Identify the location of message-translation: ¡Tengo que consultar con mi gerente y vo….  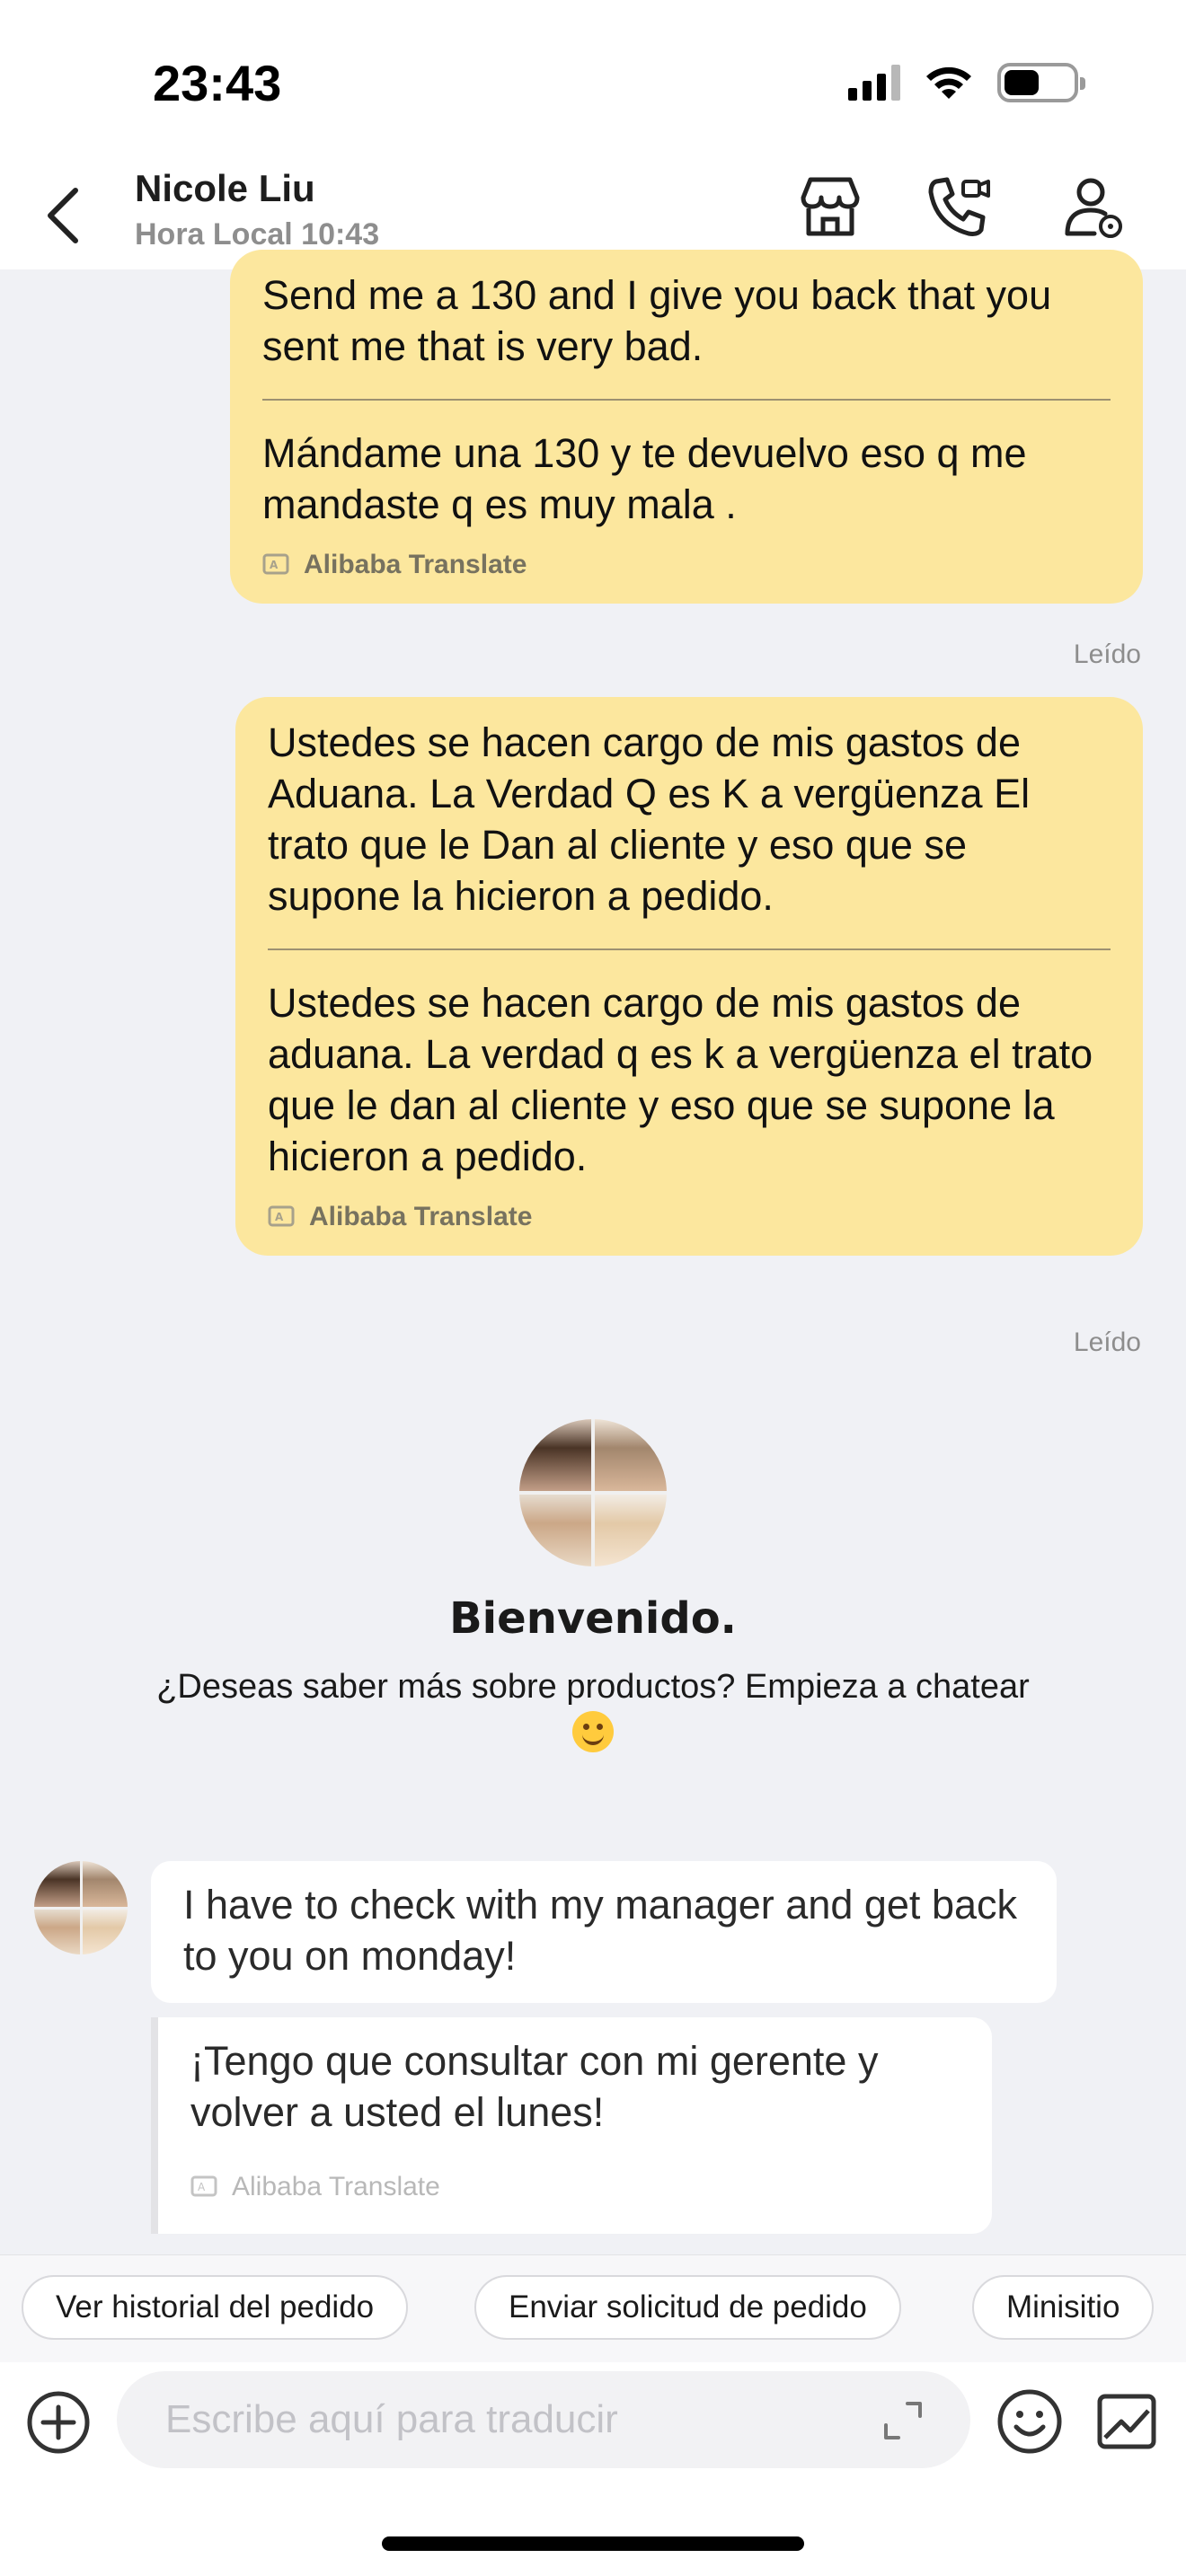
(534, 2086).